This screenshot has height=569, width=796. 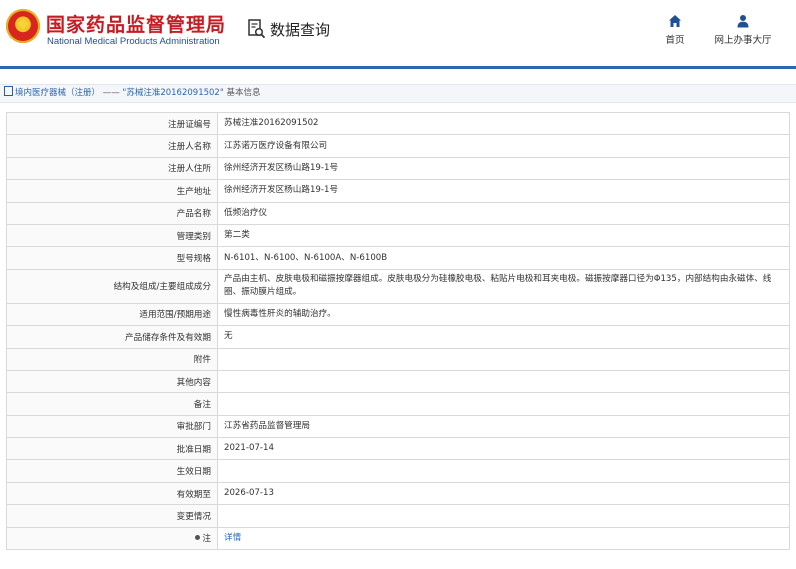 I want to click on table-row: 产品储存条件及有效期无, so click(x=398, y=337).